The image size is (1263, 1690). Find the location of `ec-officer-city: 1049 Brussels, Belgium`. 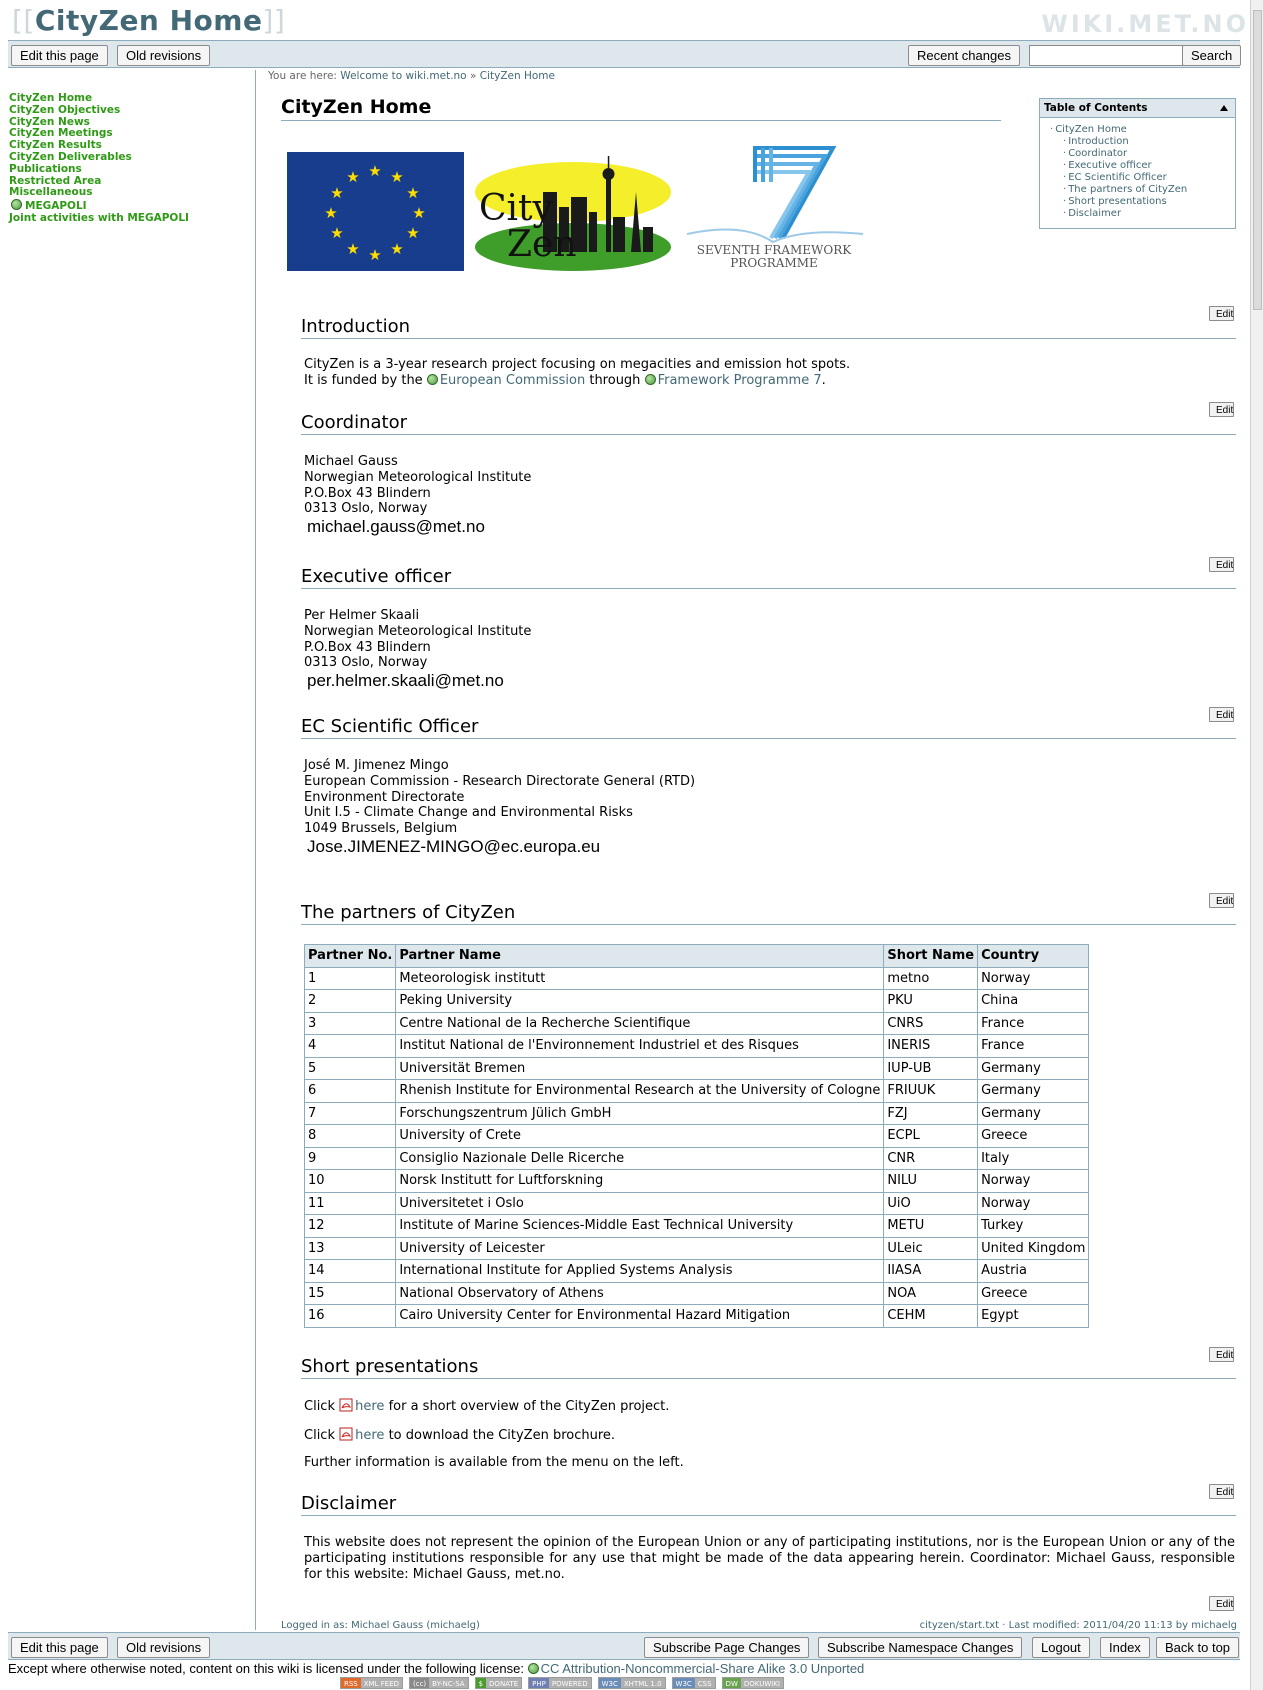

ec-officer-city: 1049 Brussels, Belgium is located at coordinates (381, 829).